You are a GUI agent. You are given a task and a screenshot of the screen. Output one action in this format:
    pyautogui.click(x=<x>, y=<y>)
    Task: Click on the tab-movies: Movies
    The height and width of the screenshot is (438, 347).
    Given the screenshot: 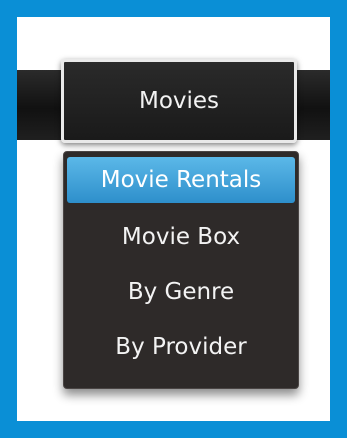 What is the action you would take?
    pyautogui.click(x=179, y=101)
    